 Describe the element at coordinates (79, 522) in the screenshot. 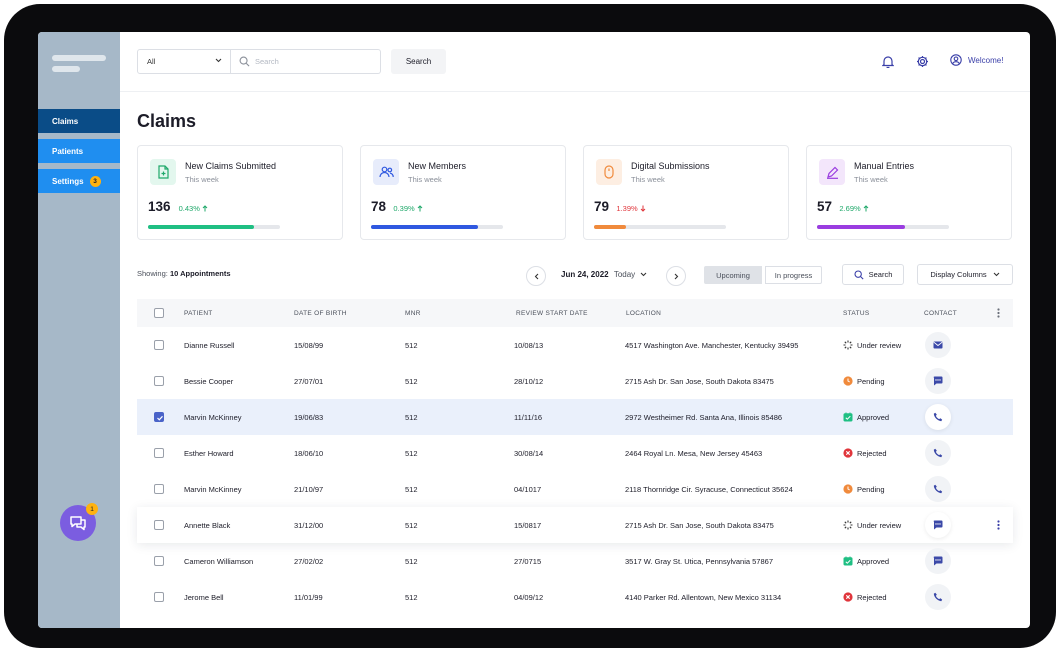

I see `chat-button: 1` at that location.